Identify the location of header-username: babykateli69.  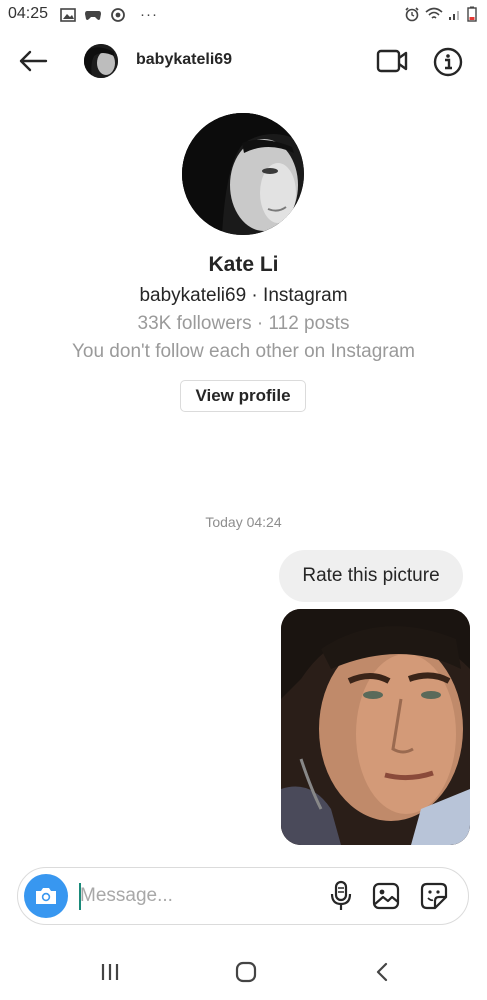
(184, 60).